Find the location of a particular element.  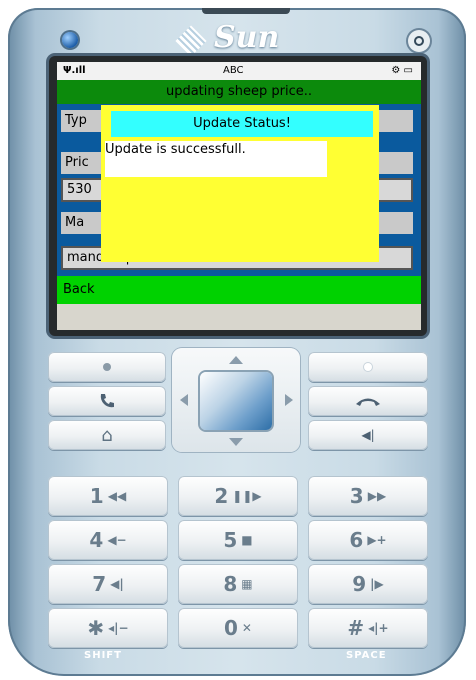

fast-forward-icon: ▶▶ is located at coordinates (377, 496).